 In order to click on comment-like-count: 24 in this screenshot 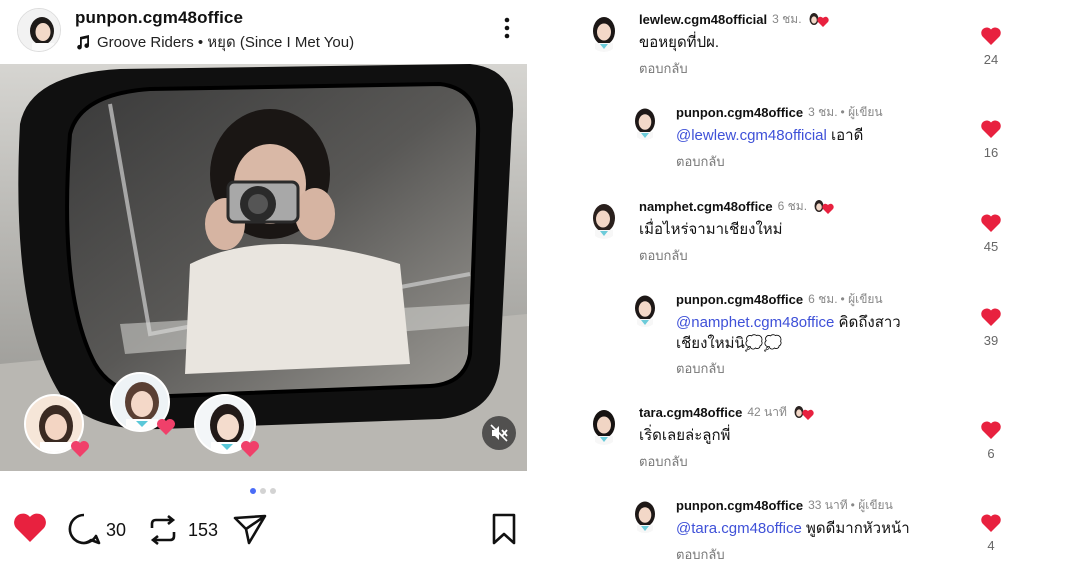, I will do `click(991, 59)`.